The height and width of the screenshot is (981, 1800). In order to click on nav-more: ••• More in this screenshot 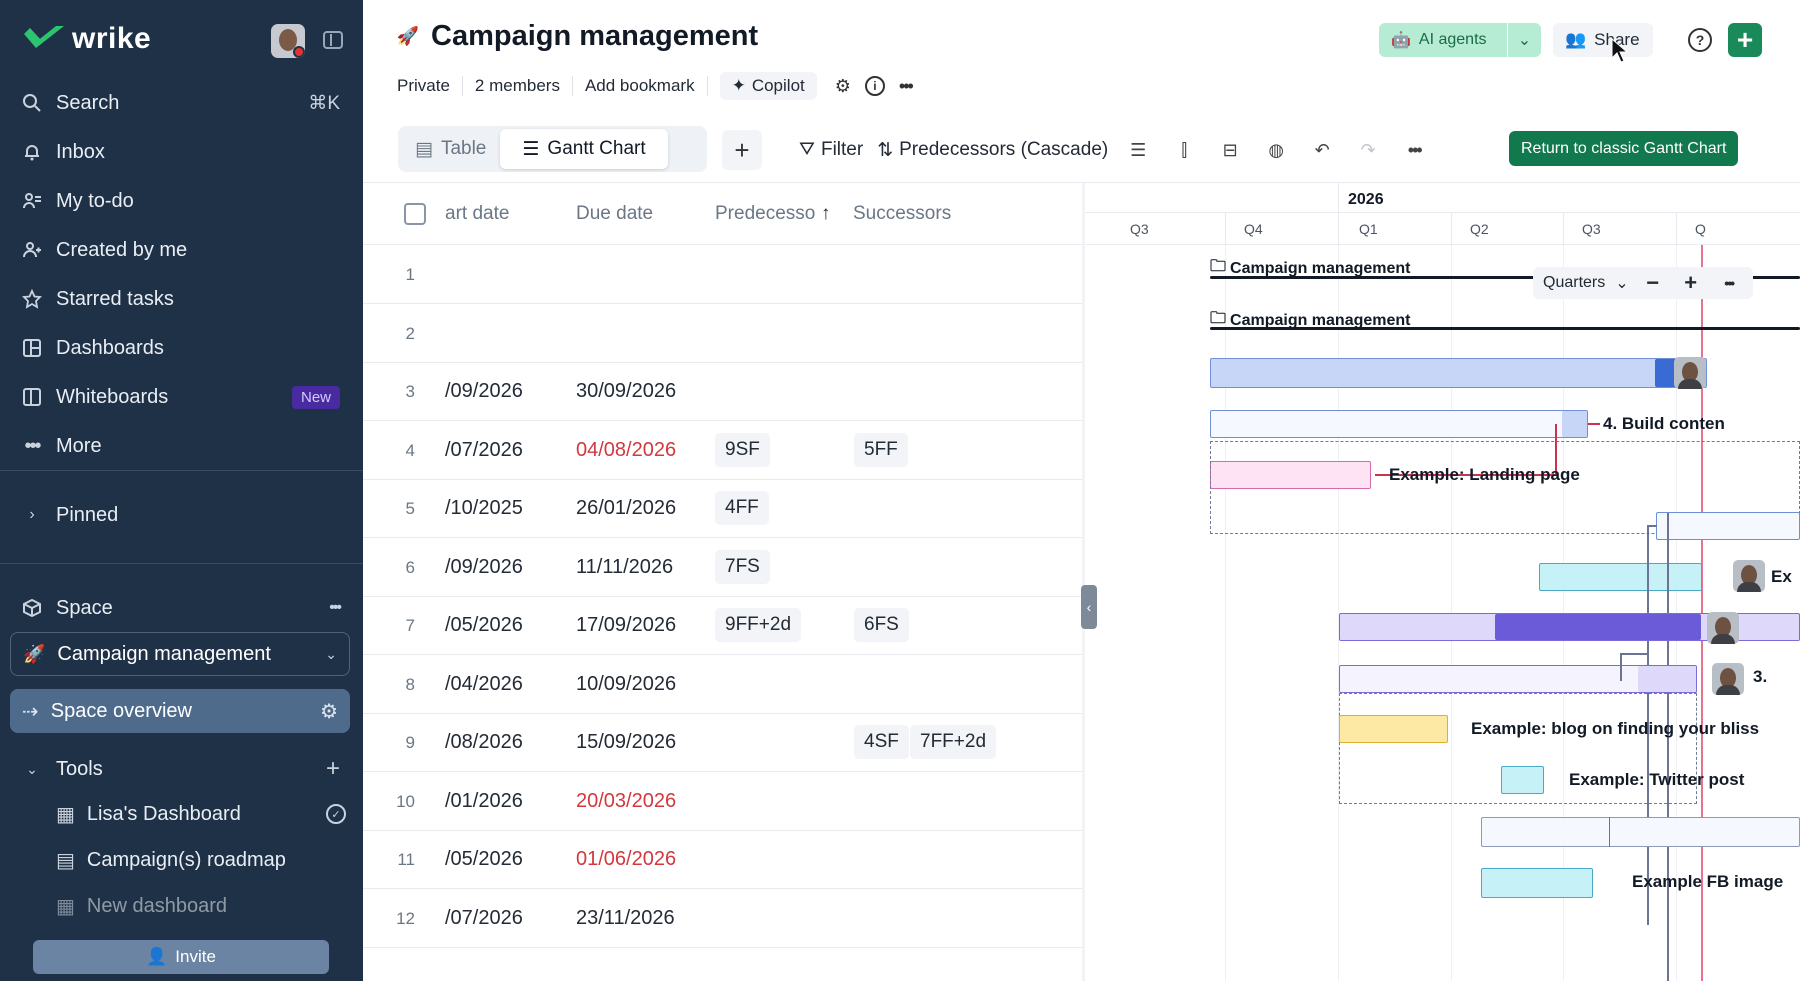, I will do `click(180, 446)`.